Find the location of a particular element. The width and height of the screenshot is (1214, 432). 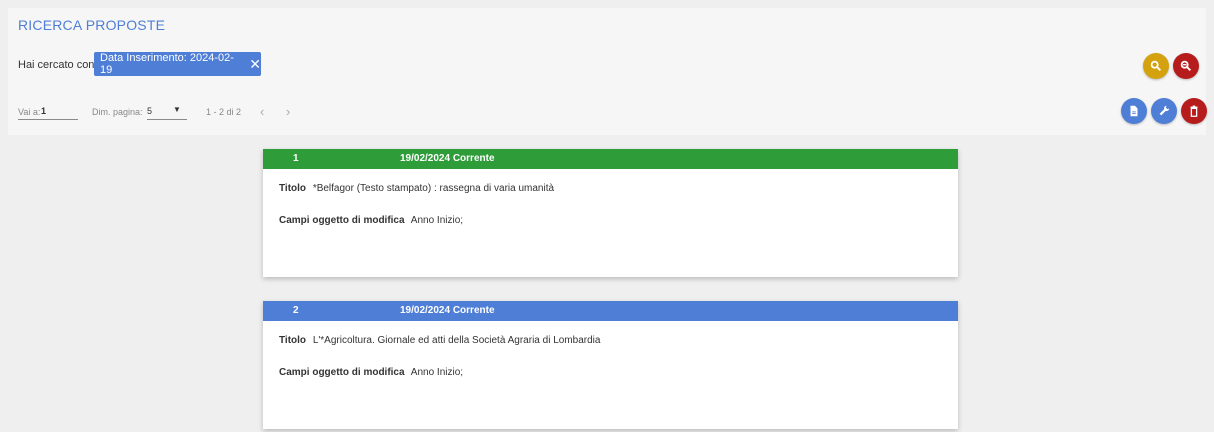

reset-search-button is located at coordinates (1186, 66).